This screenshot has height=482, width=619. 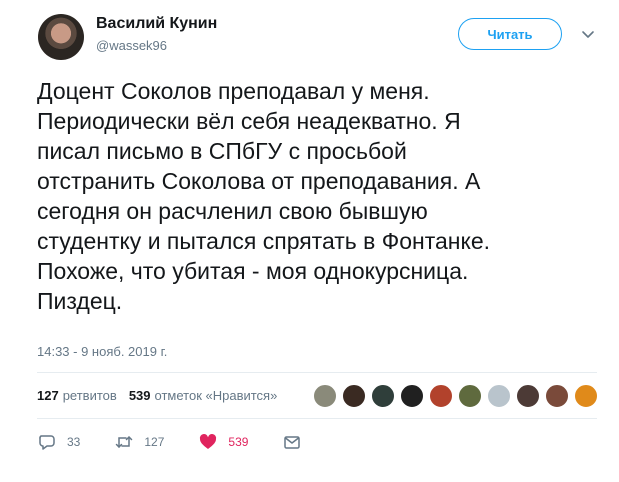 What do you see at coordinates (61, 37) in the screenshot?
I see `avatar` at bounding box center [61, 37].